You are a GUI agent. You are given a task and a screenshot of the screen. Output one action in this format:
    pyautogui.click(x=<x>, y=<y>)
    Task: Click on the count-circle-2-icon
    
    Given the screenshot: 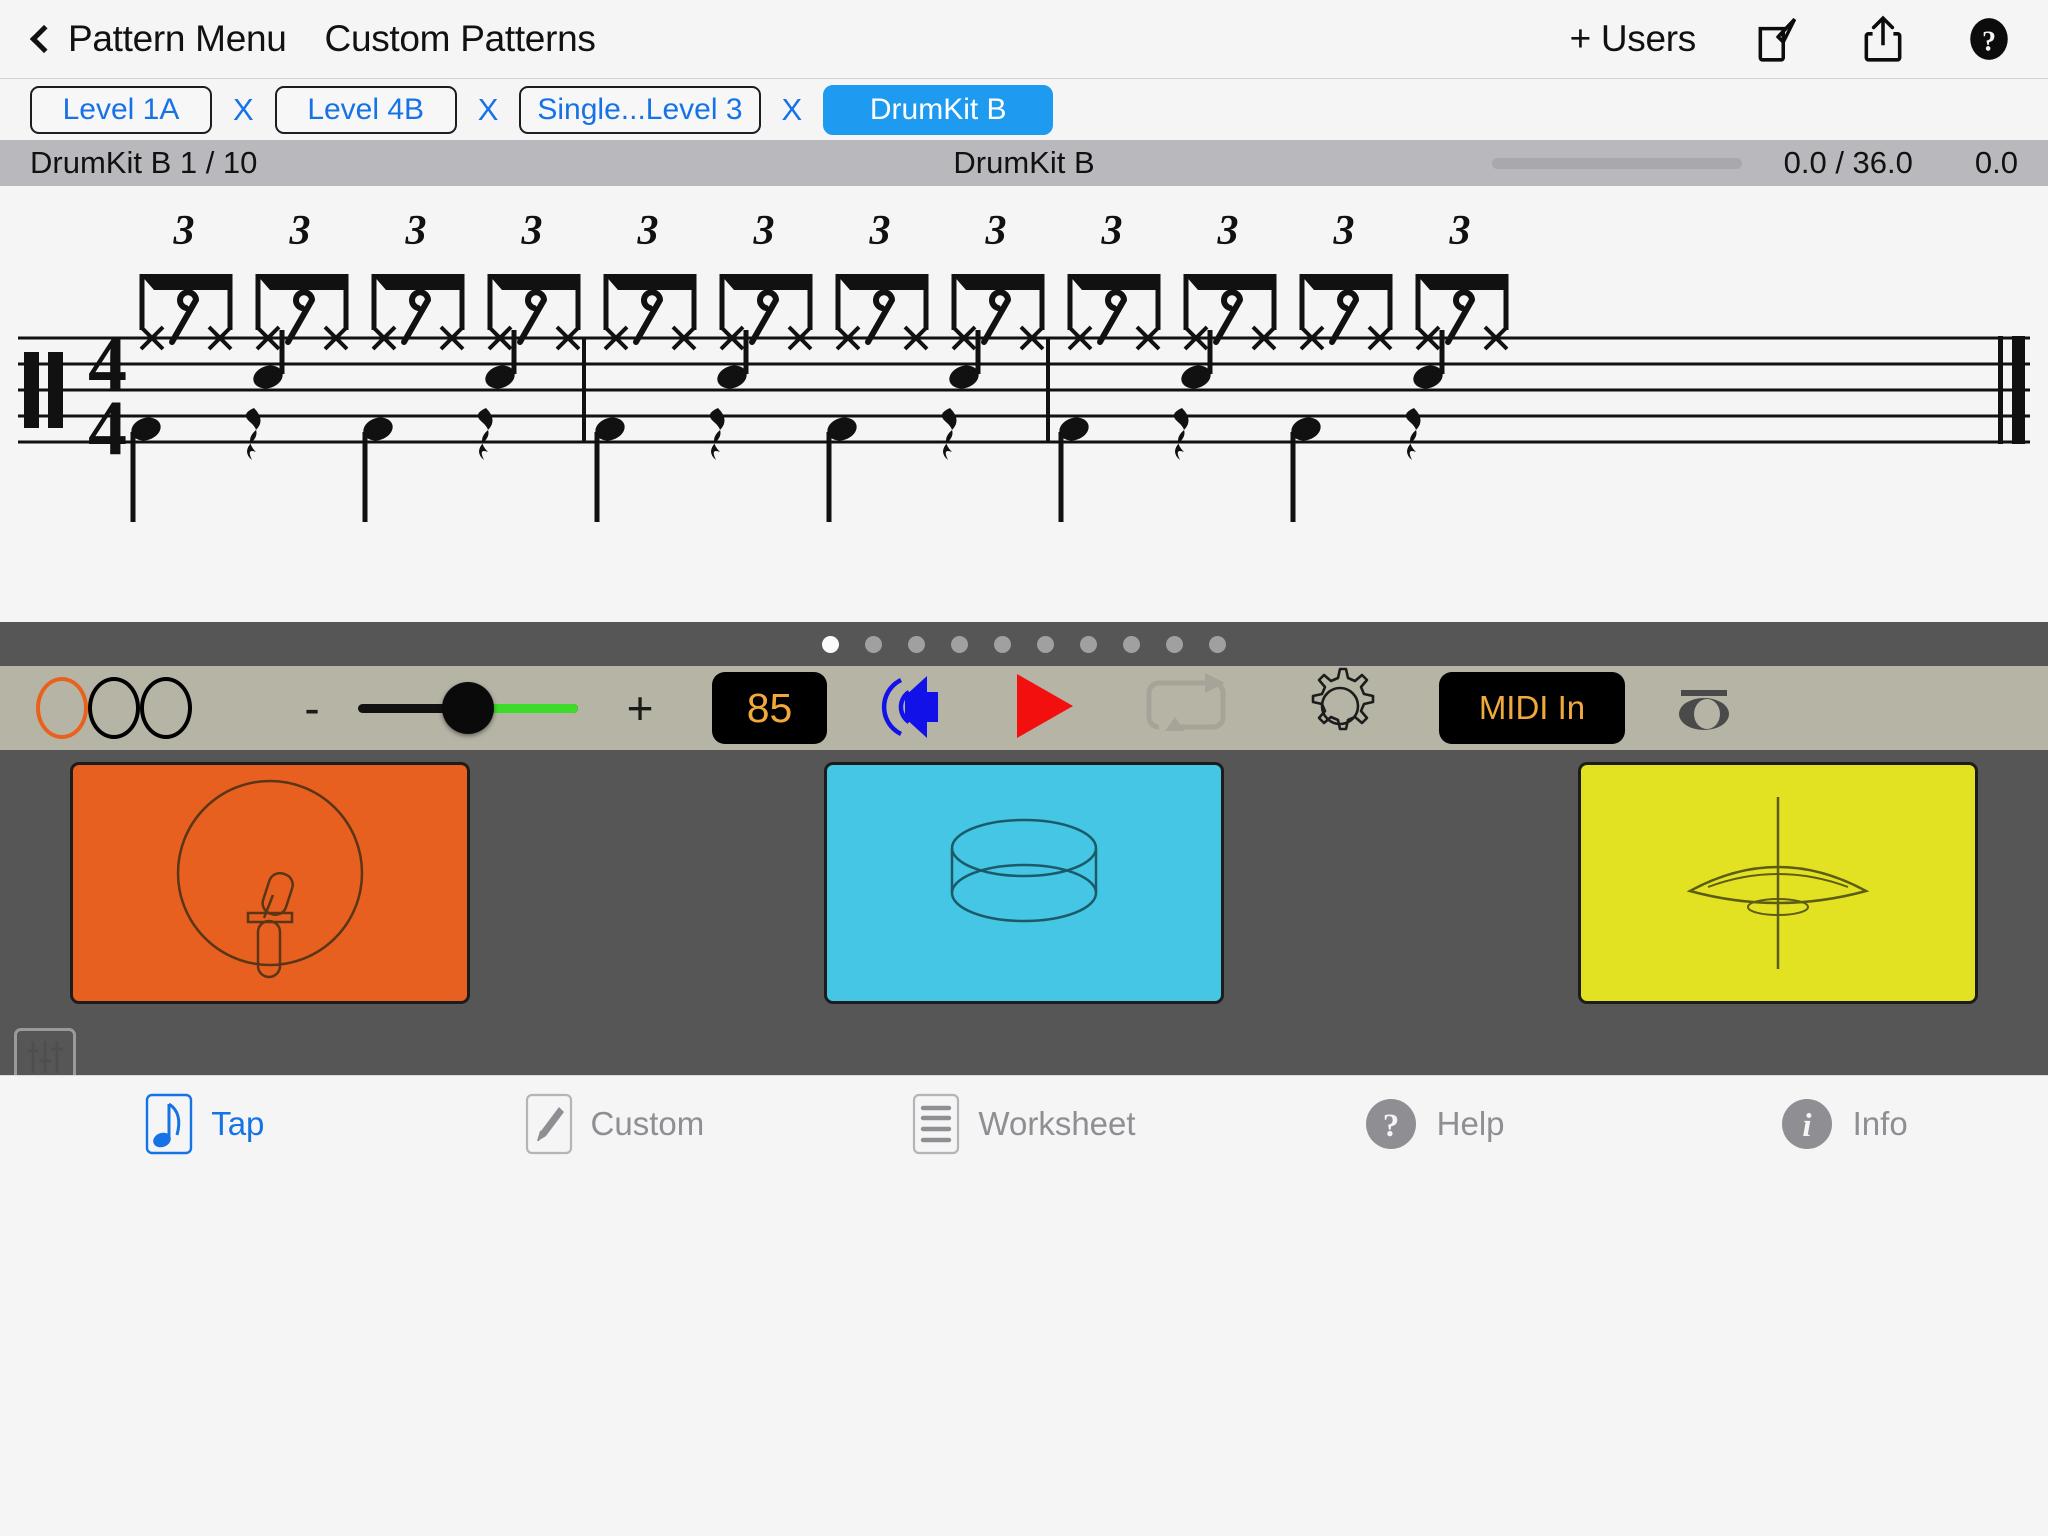 What is the action you would take?
    pyautogui.click(x=114, y=708)
    